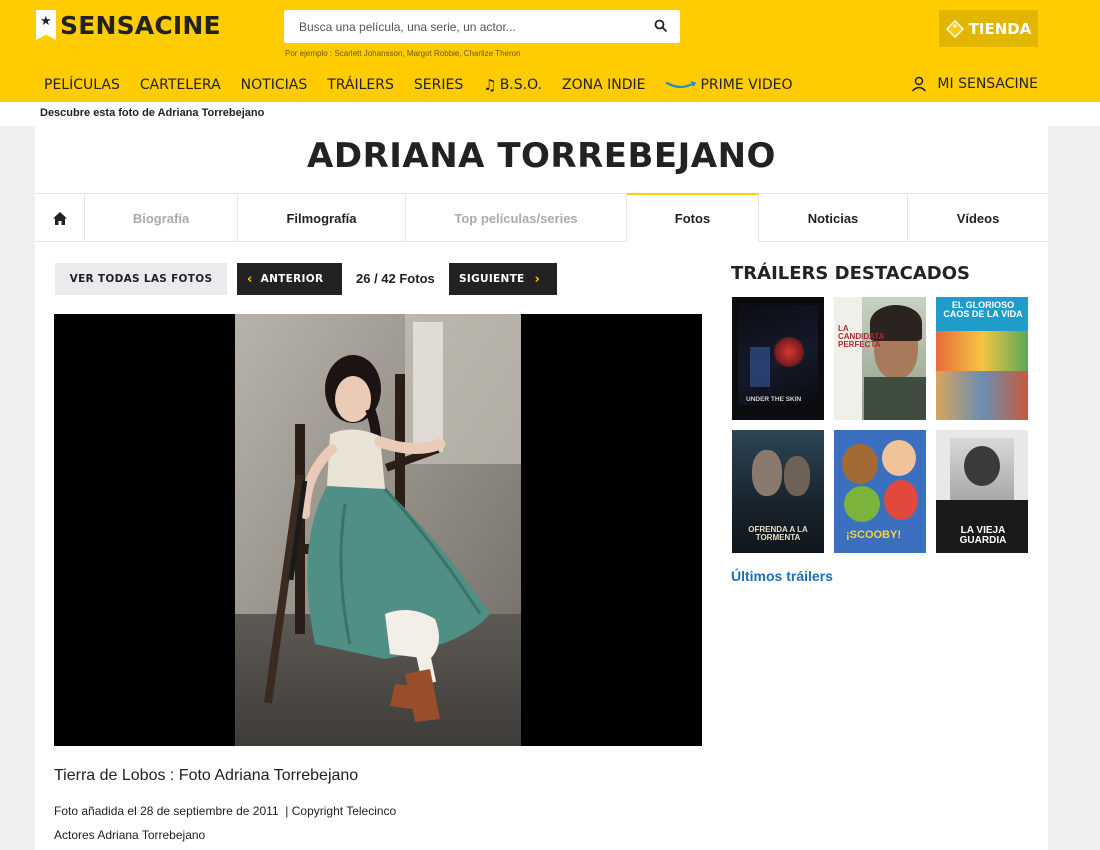 This screenshot has width=1100, height=850. What do you see at coordinates (778, 491) in the screenshot?
I see `ofrenda-tormenta-poster: OFRENDA A LA TORMENTA` at bounding box center [778, 491].